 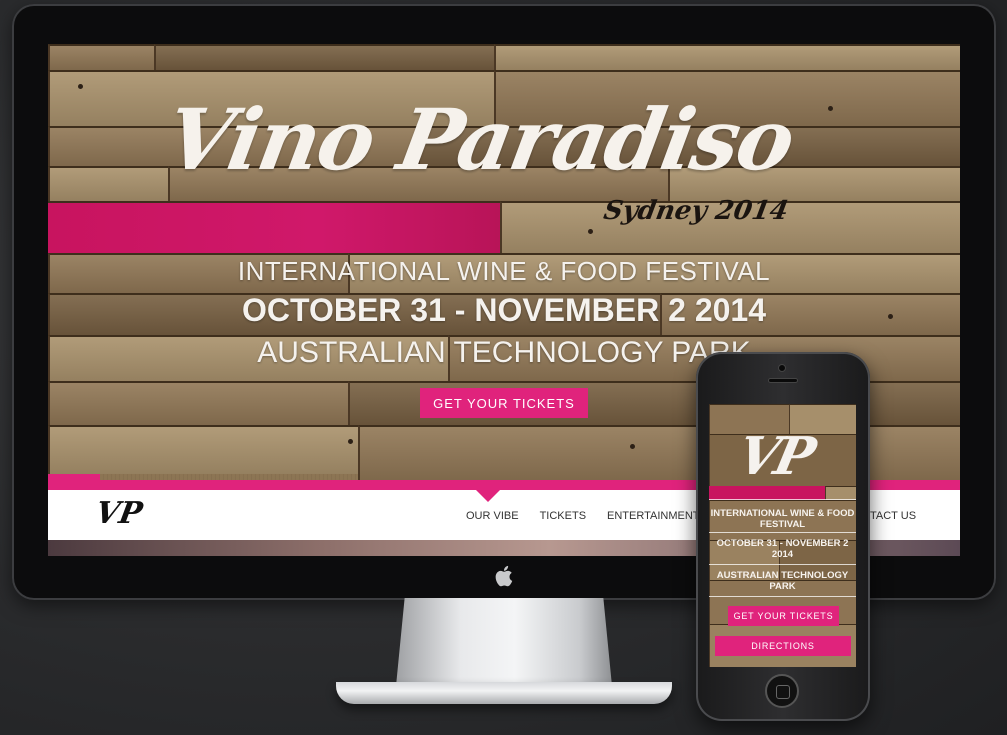 I want to click on imac-stand, so click(x=504, y=642).